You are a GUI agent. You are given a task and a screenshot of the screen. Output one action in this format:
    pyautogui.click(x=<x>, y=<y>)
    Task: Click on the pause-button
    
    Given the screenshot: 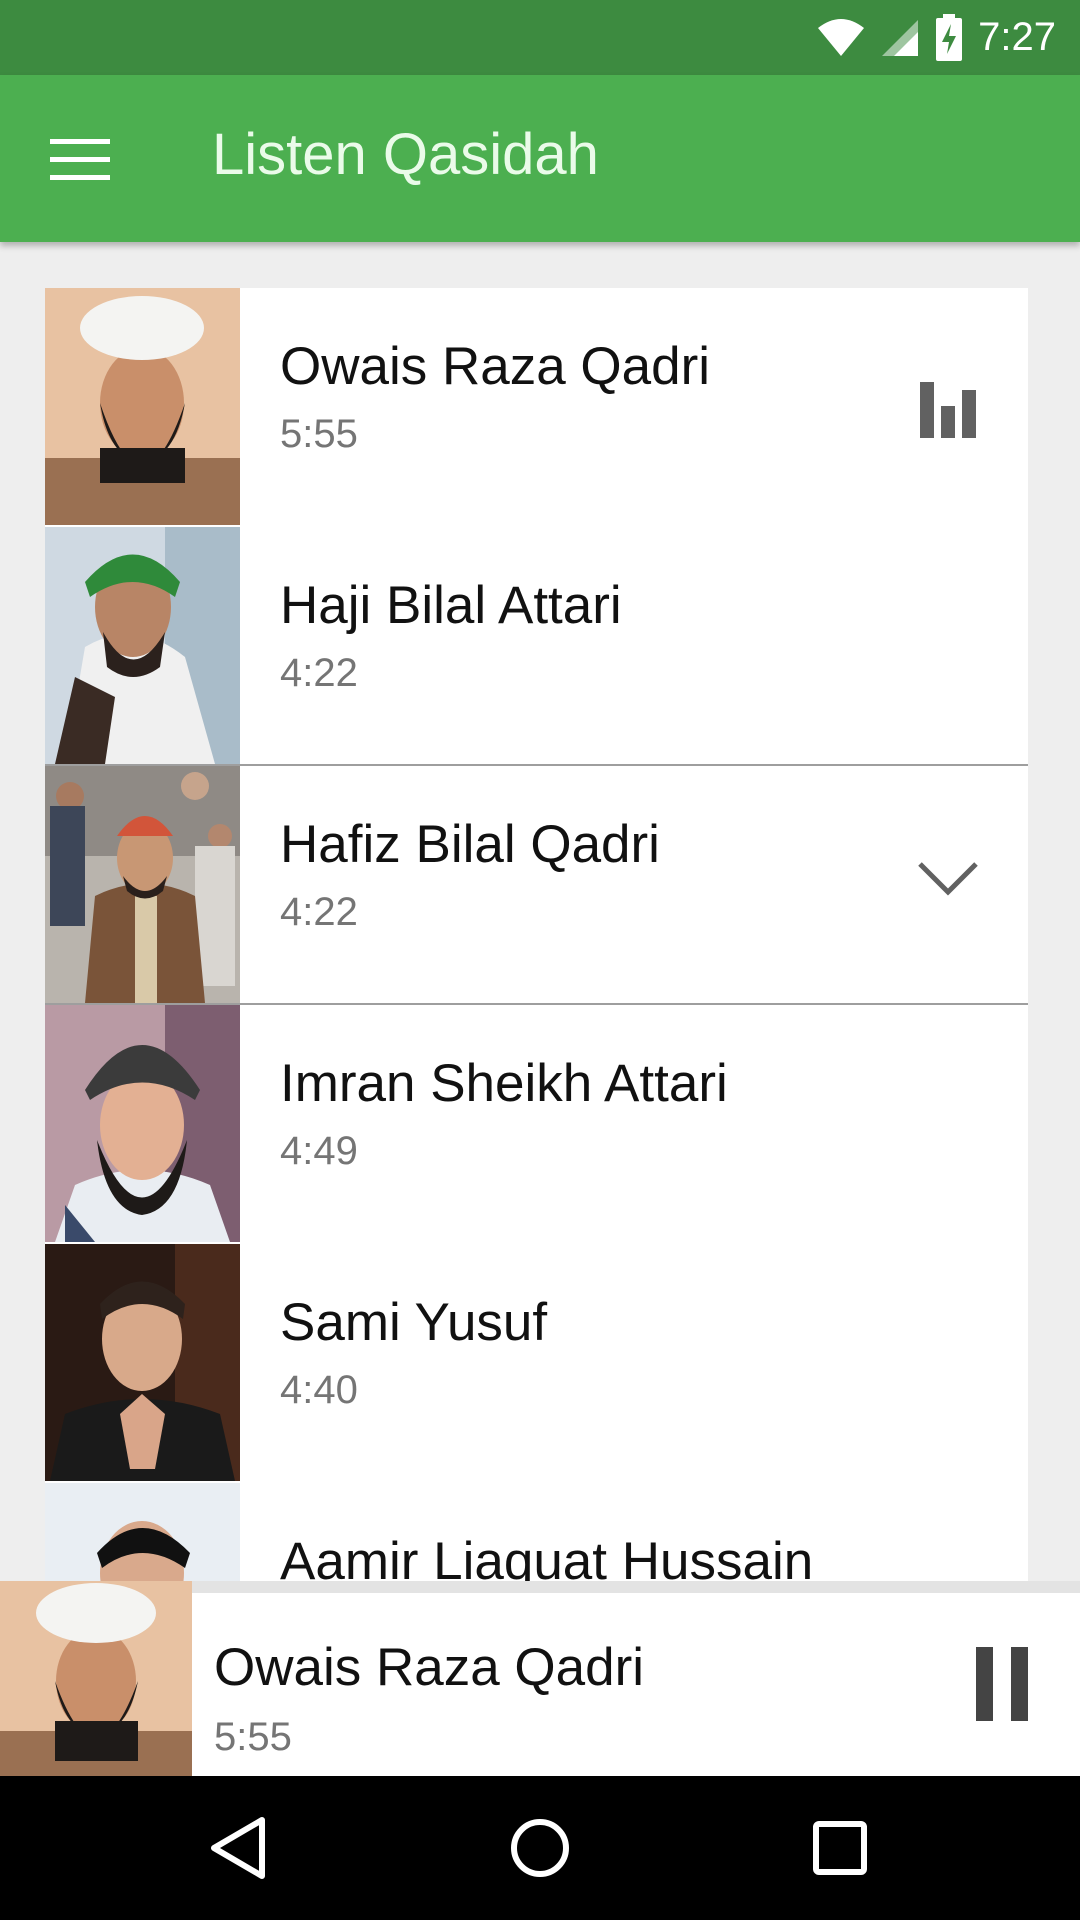 What is the action you would take?
    pyautogui.click(x=1002, y=1684)
    